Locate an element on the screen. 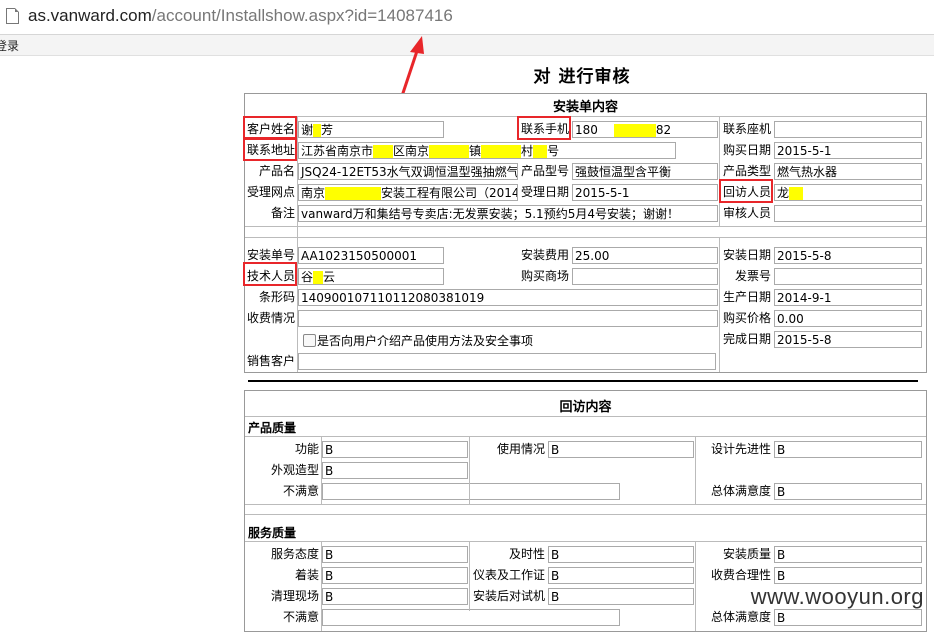 The image size is (934, 632). total1-field: B is located at coordinates (848, 491).